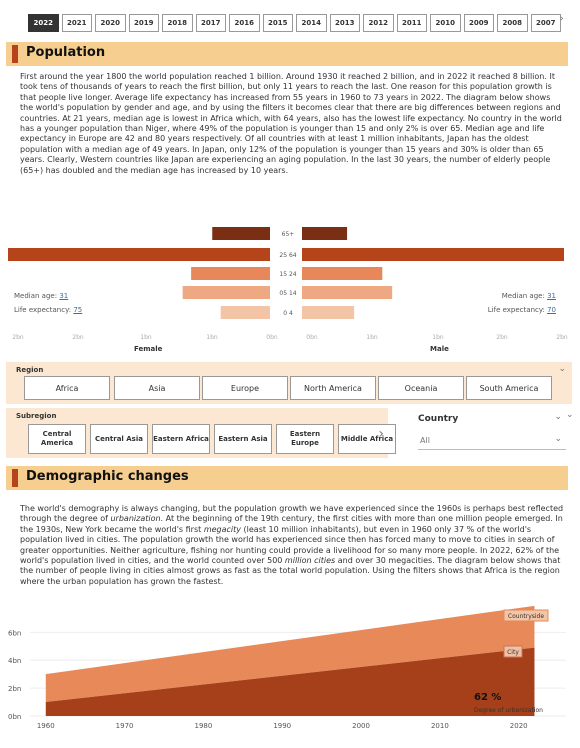  What do you see at coordinates (78, 310) in the screenshot?
I see `life-value: 75` at bounding box center [78, 310].